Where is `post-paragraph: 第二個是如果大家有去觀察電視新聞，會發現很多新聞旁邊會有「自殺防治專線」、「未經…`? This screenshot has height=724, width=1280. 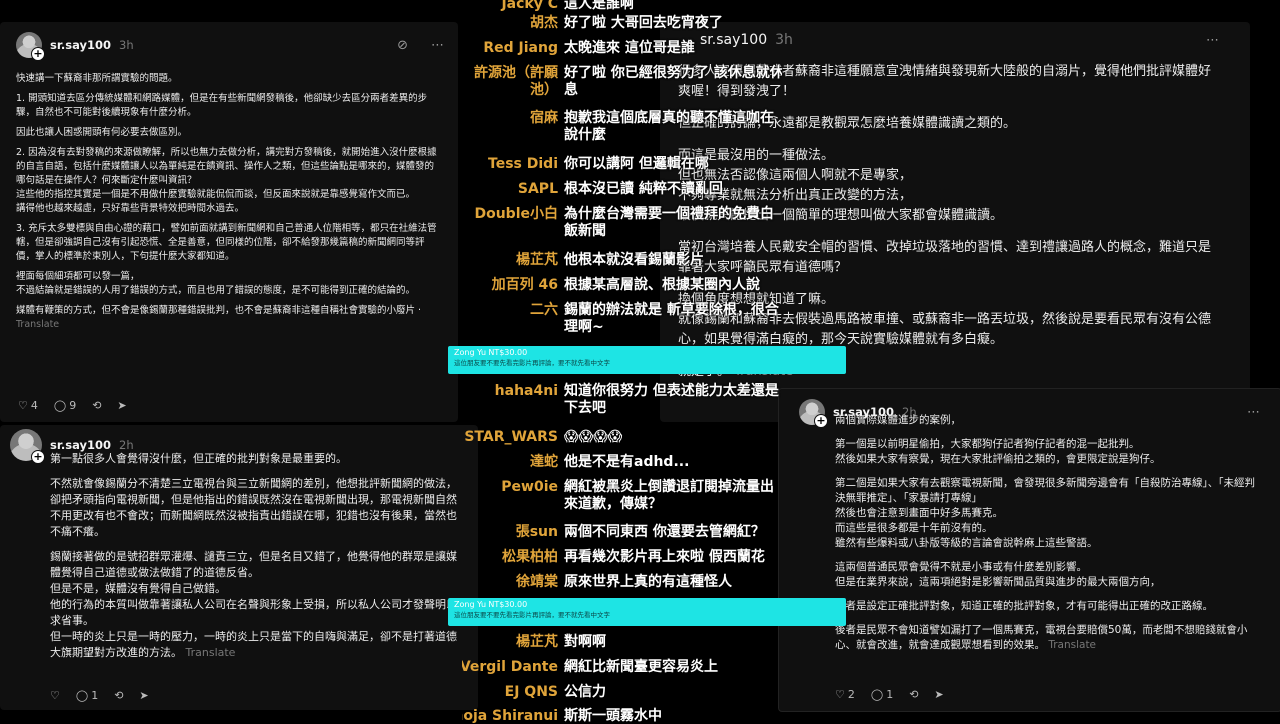 post-paragraph: 第二個是如果大家有去觀察電視新聞，會發現很多新聞旁邊會有「自殺防治專線」、「未經… is located at coordinates (1045, 513).